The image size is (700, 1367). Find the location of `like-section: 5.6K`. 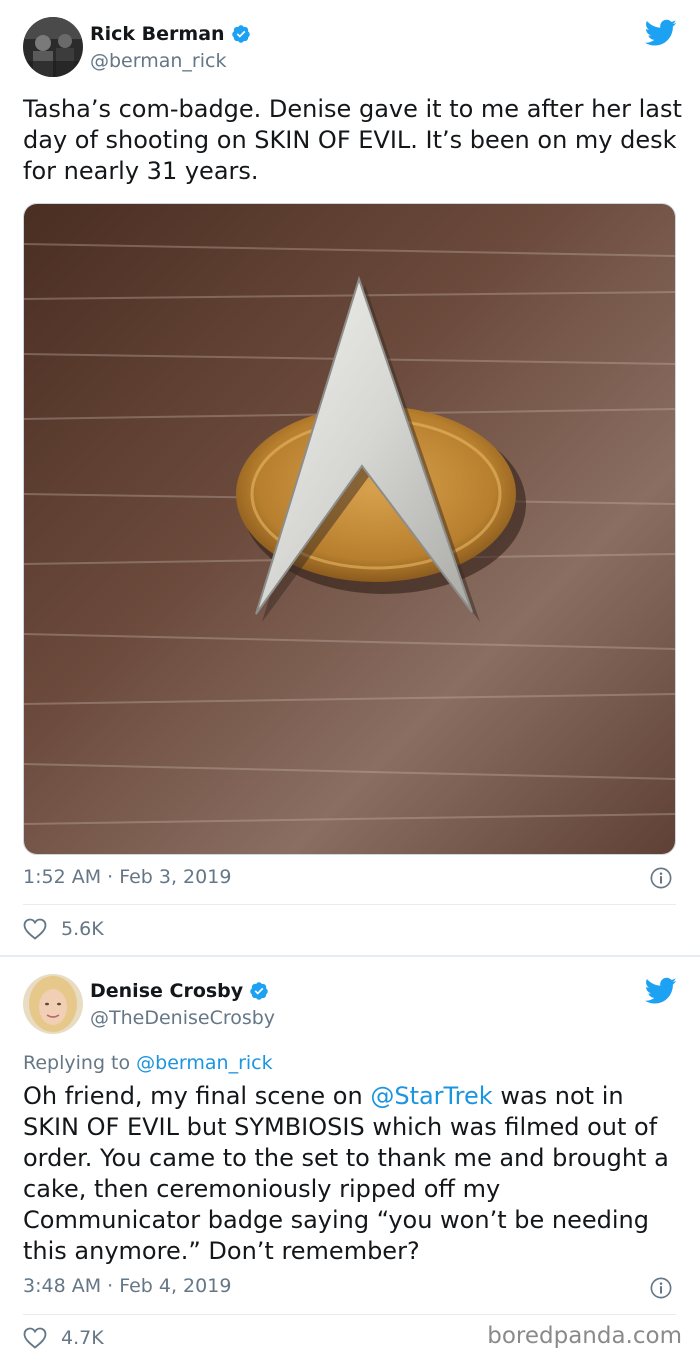

like-section: 5.6K is located at coordinates (63, 929).